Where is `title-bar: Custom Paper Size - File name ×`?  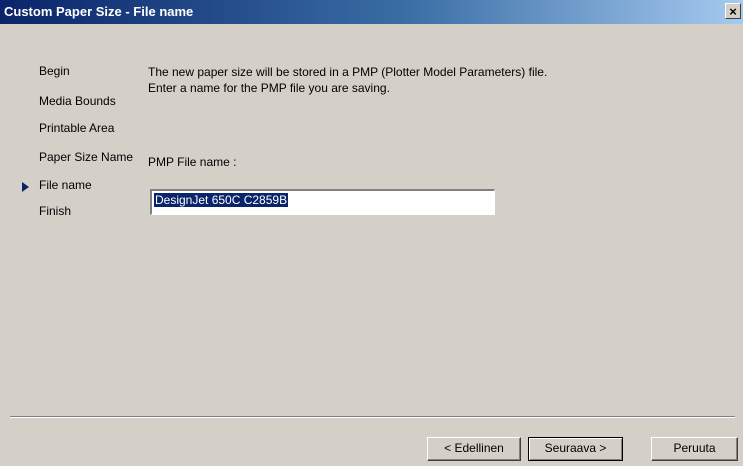 title-bar: Custom Paper Size - File name × is located at coordinates (371, 12).